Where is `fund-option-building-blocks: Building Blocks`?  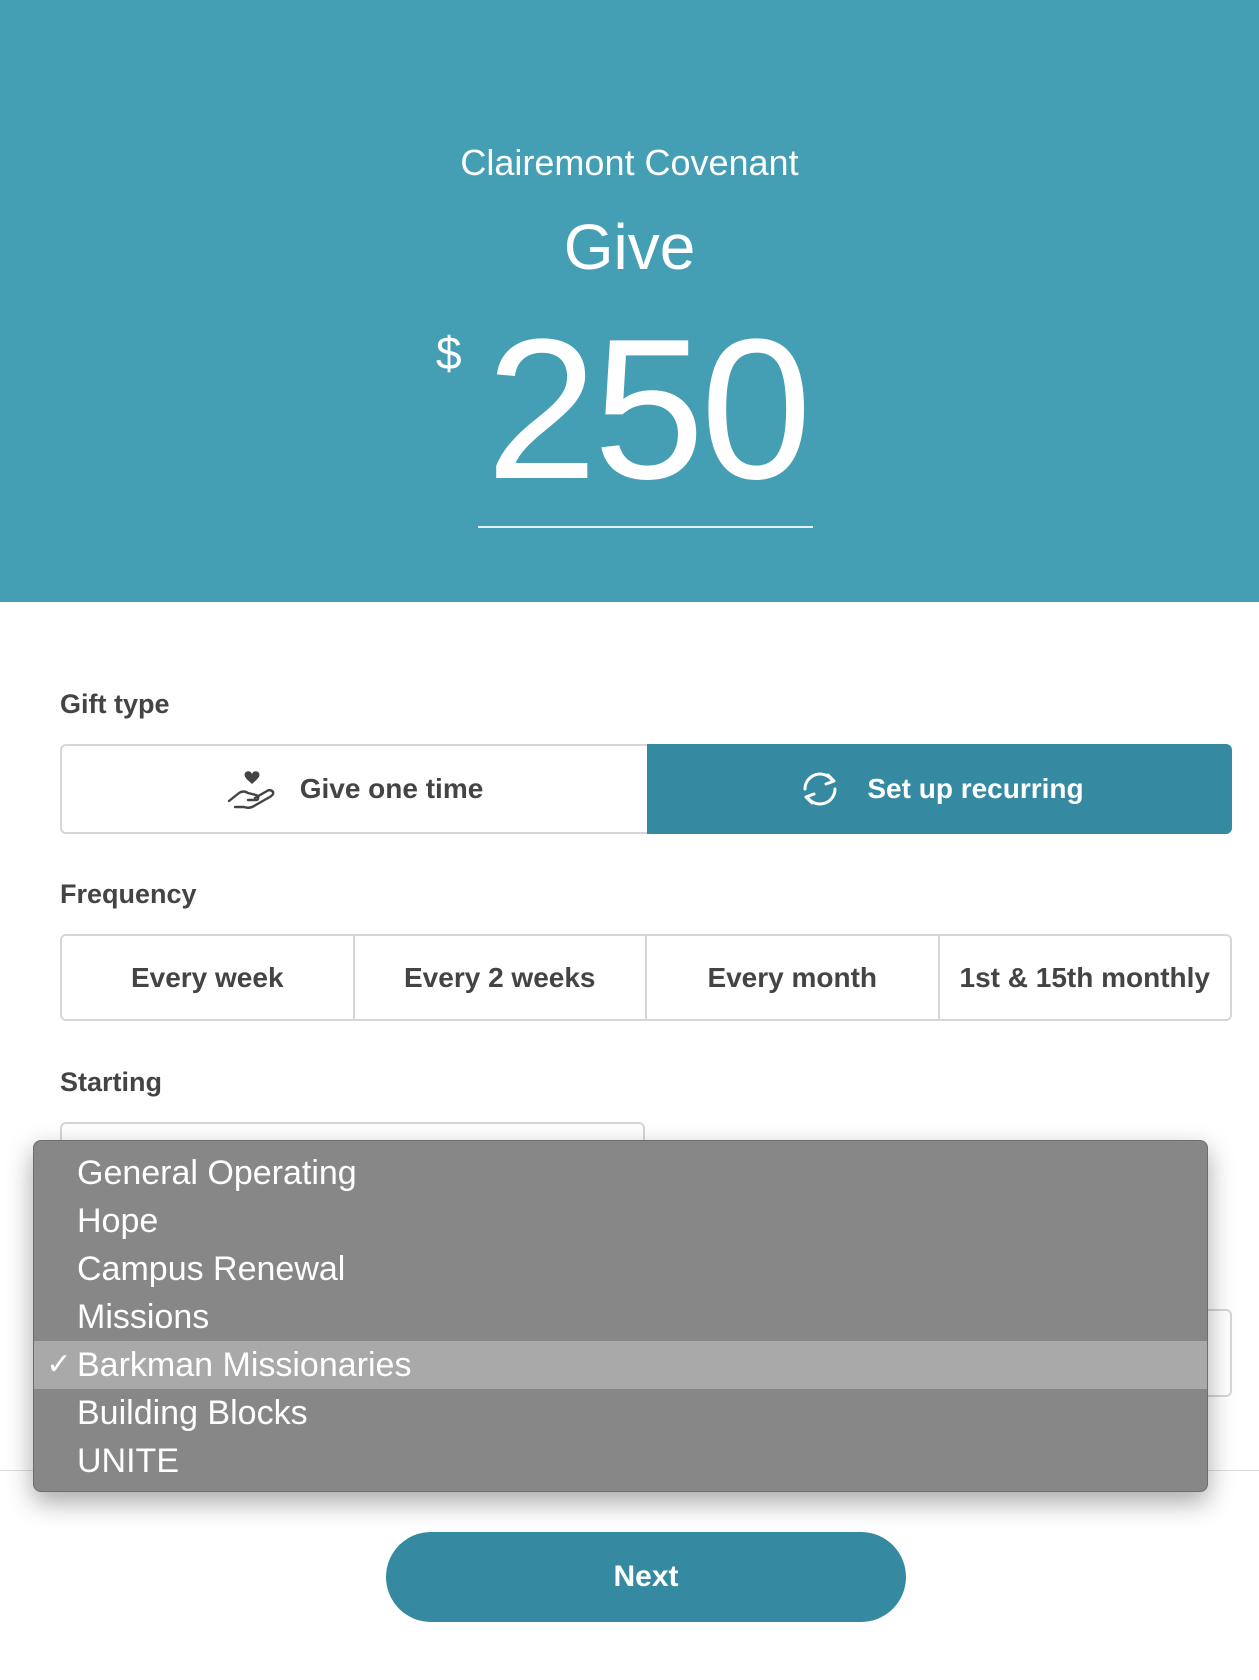 fund-option-building-blocks: Building Blocks is located at coordinates (620, 1413).